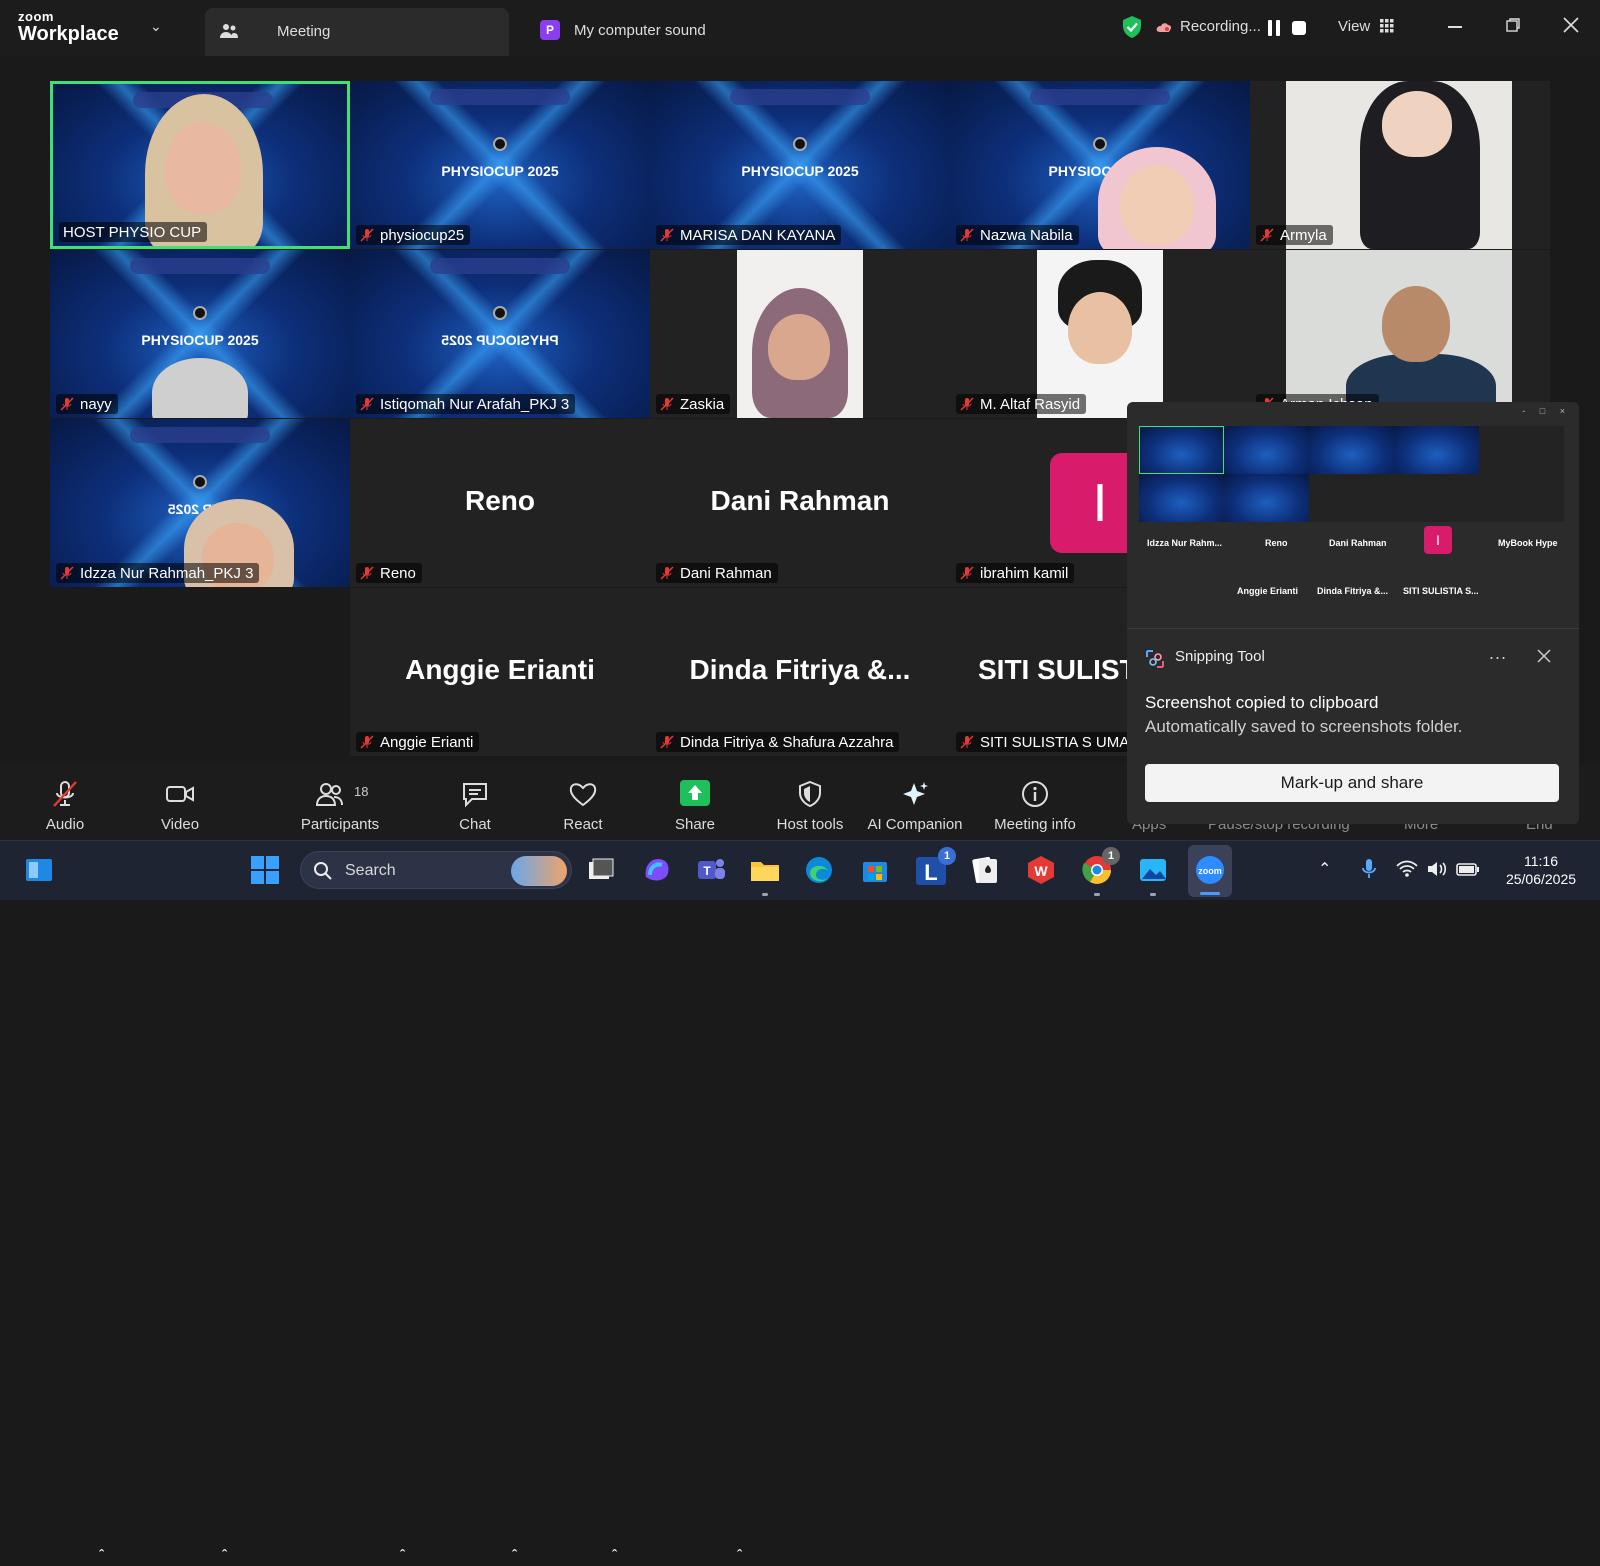 The image size is (1600, 1566). I want to click on participant-name: M. Altaf Rasyid, so click(1030, 404).